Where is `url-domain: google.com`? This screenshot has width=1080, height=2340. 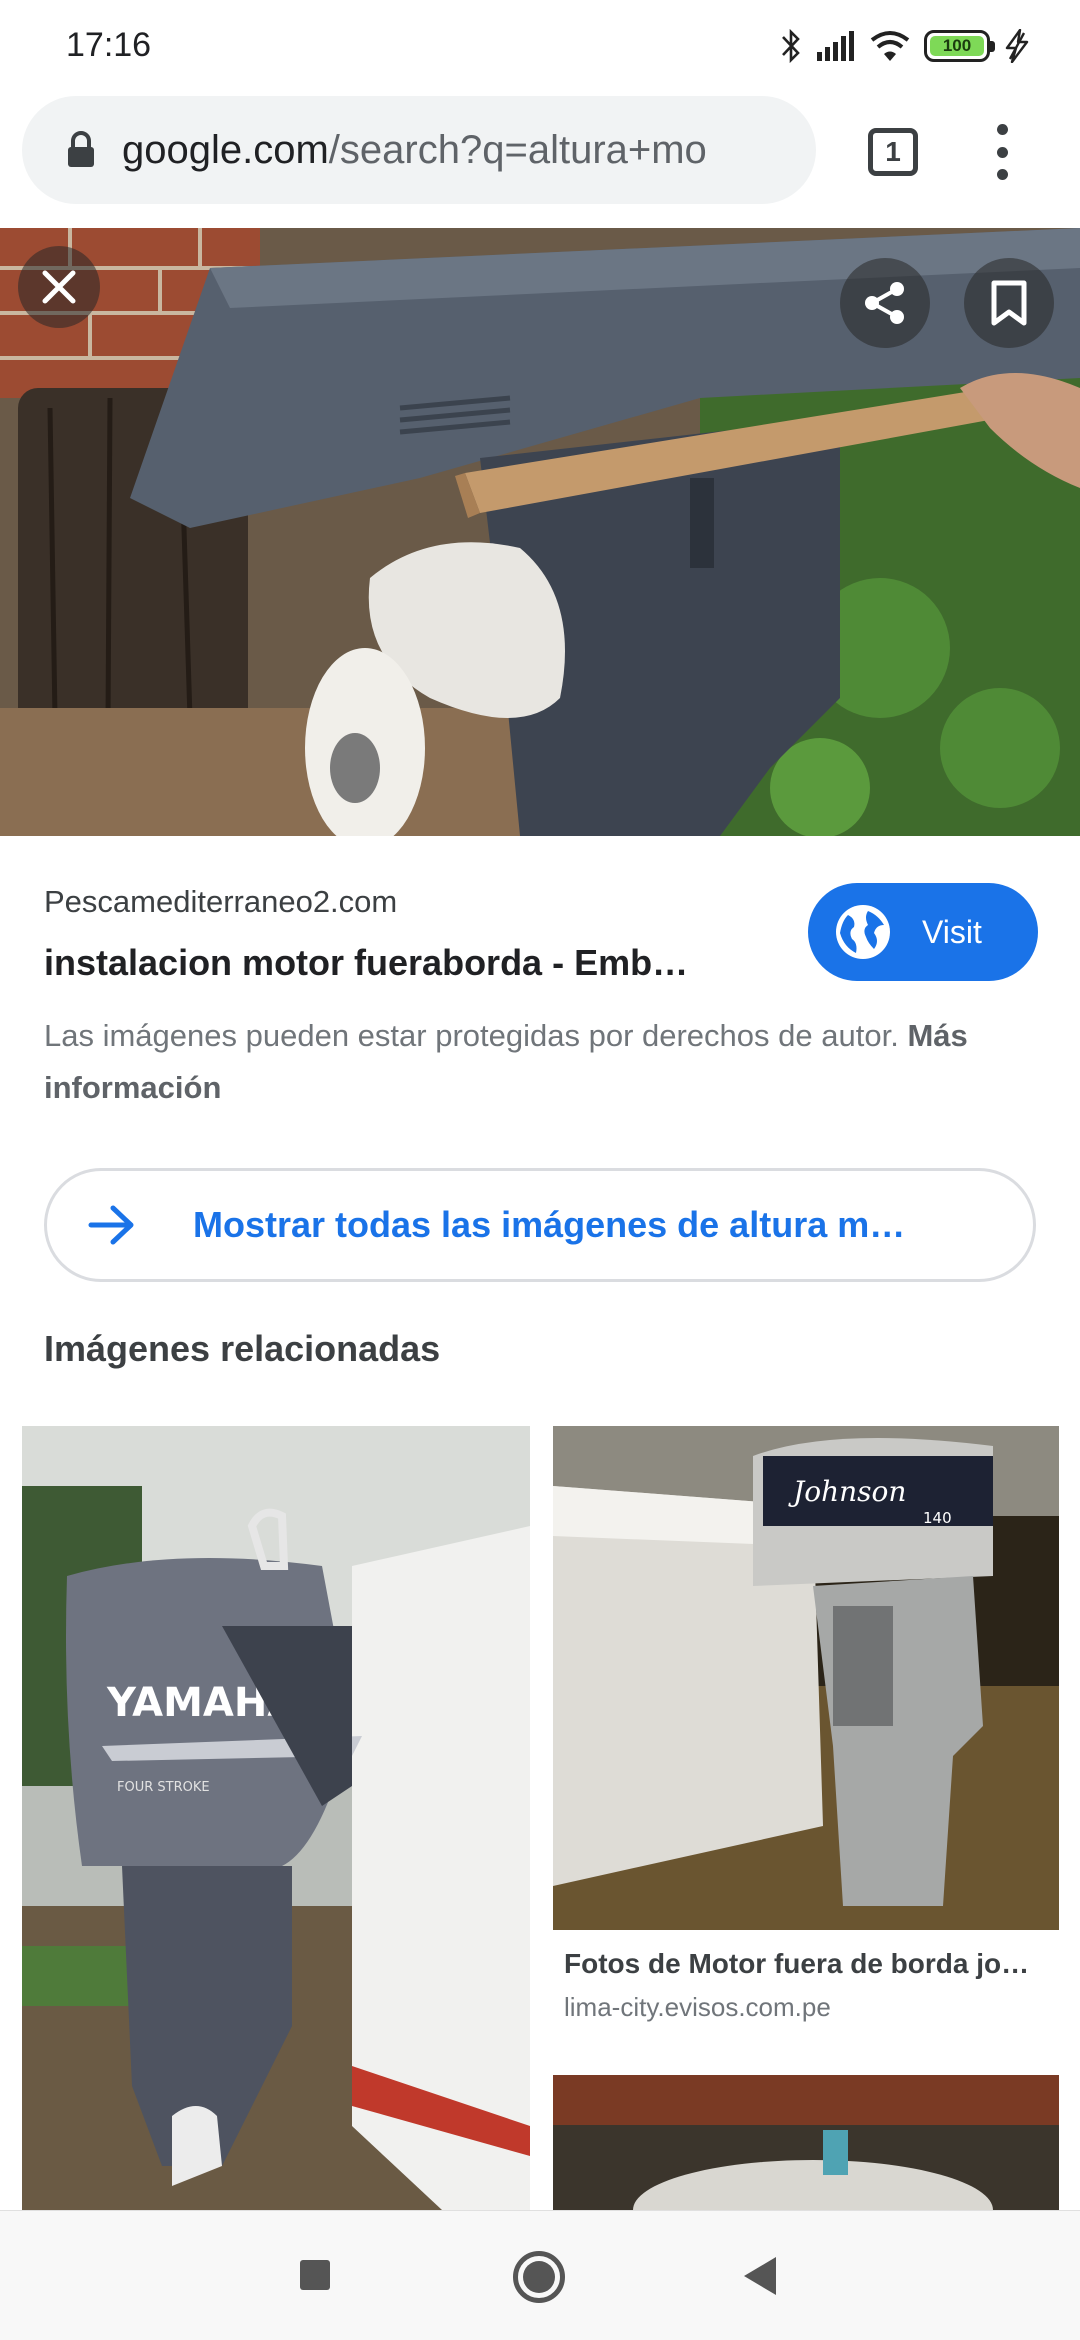 url-domain: google.com is located at coordinates (225, 149).